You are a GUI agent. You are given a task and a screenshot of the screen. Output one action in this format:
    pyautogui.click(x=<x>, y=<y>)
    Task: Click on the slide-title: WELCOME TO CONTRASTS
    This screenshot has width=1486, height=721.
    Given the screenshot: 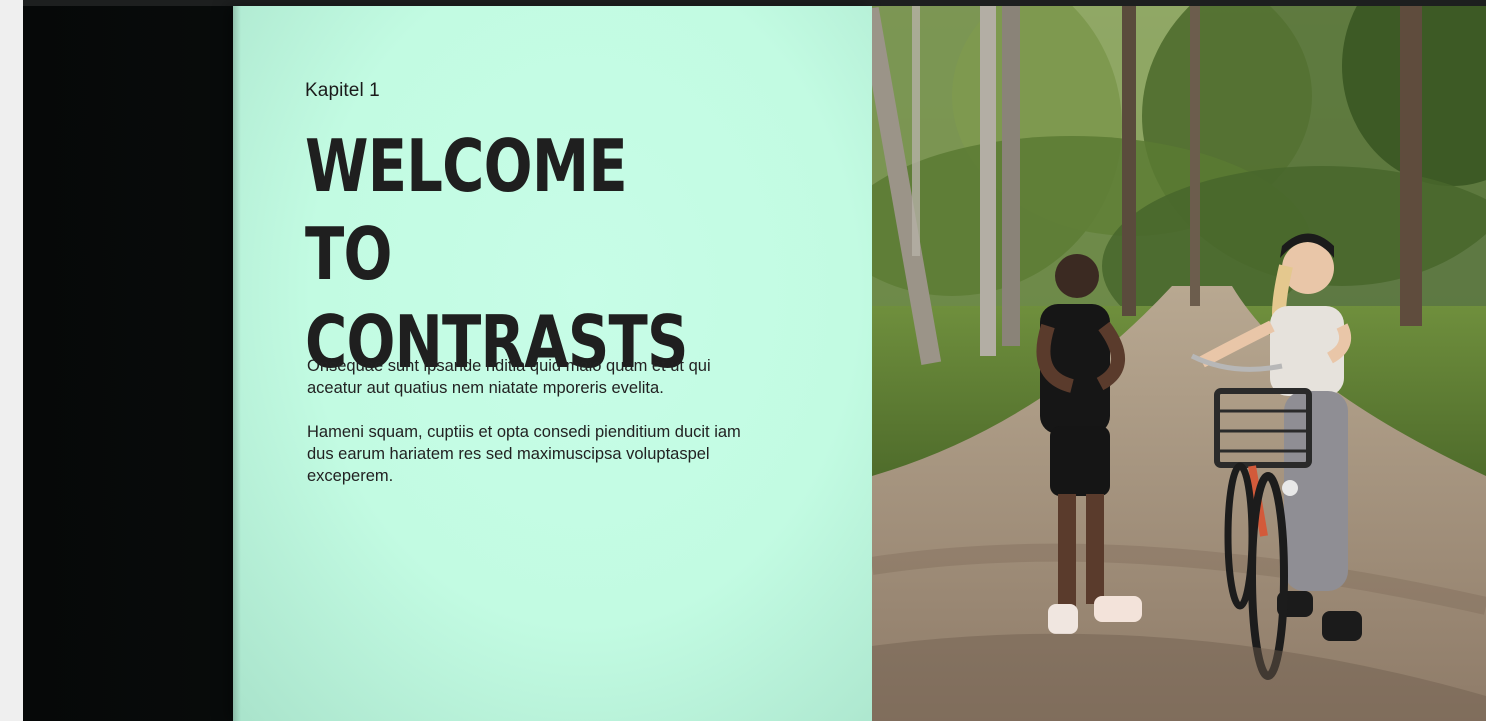 What is the action you would take?
    pyautogui.click(x=513, y=254)
    